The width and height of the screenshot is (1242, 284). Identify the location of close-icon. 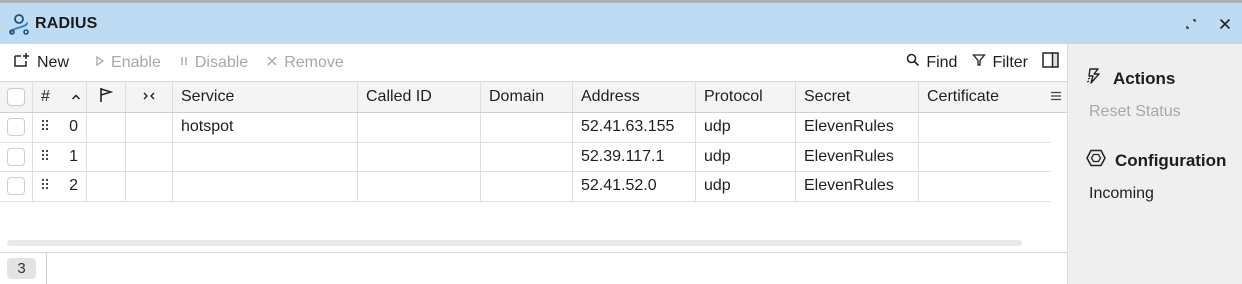
(1225, 24).